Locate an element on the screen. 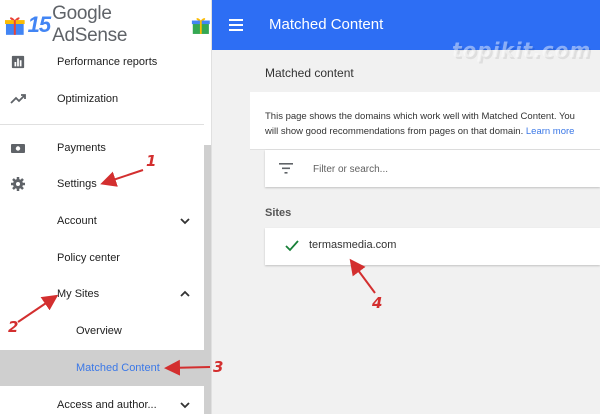 The width and height of the screenshot is (600, 414). annotation-label-4: 4 is located at coordinates (377, 303).